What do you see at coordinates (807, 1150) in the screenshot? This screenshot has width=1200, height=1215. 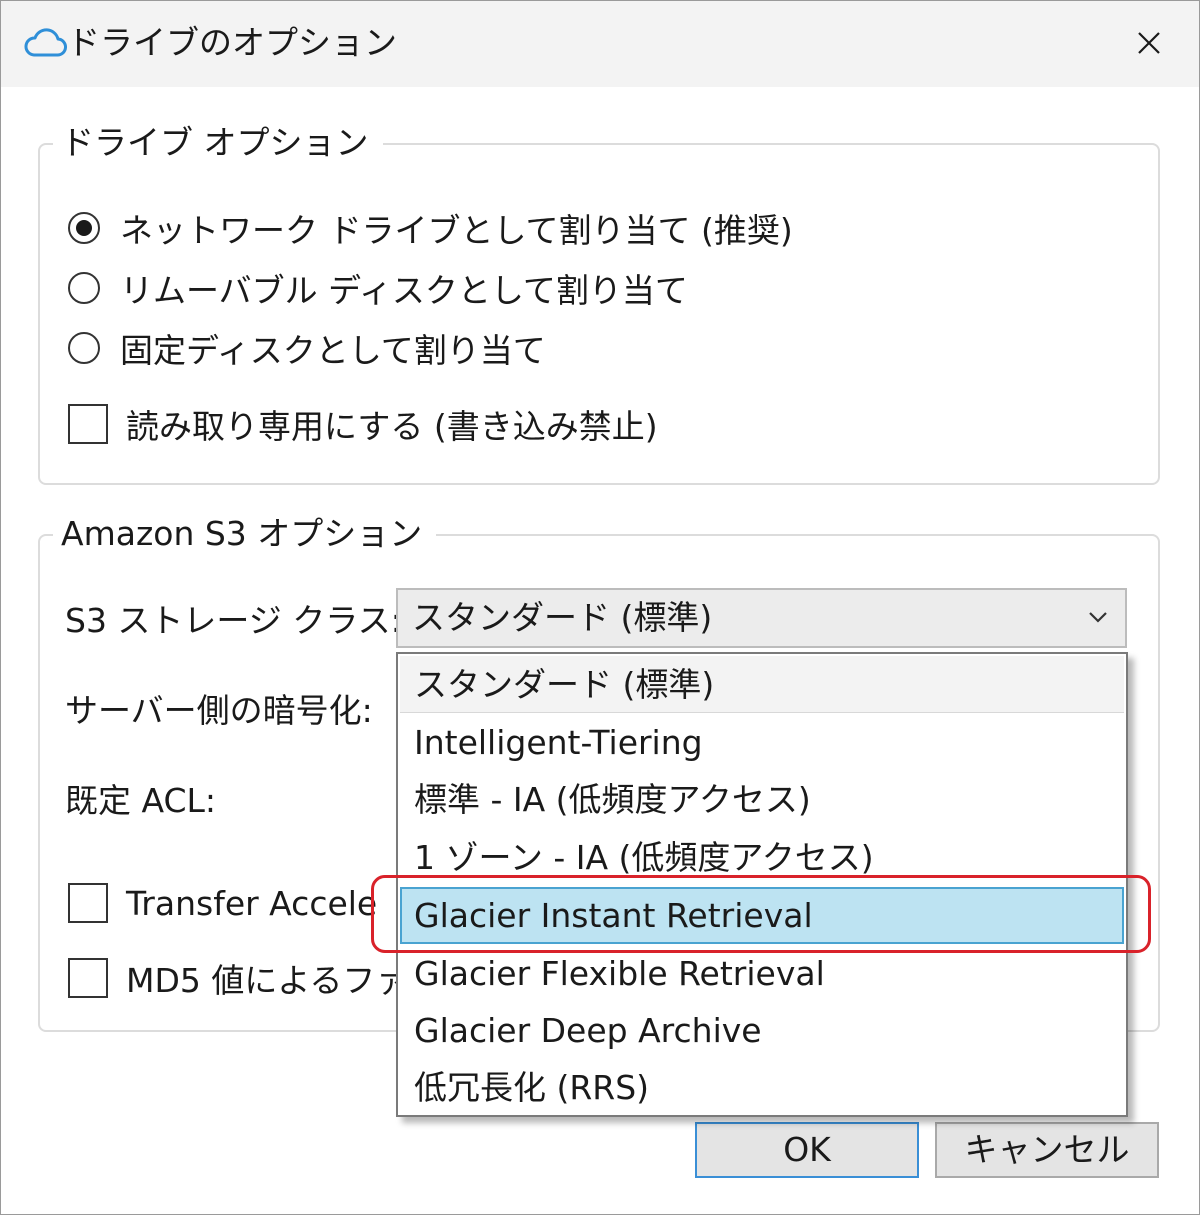 I see `ok-button: OK` at bounding box center [807, 1150].